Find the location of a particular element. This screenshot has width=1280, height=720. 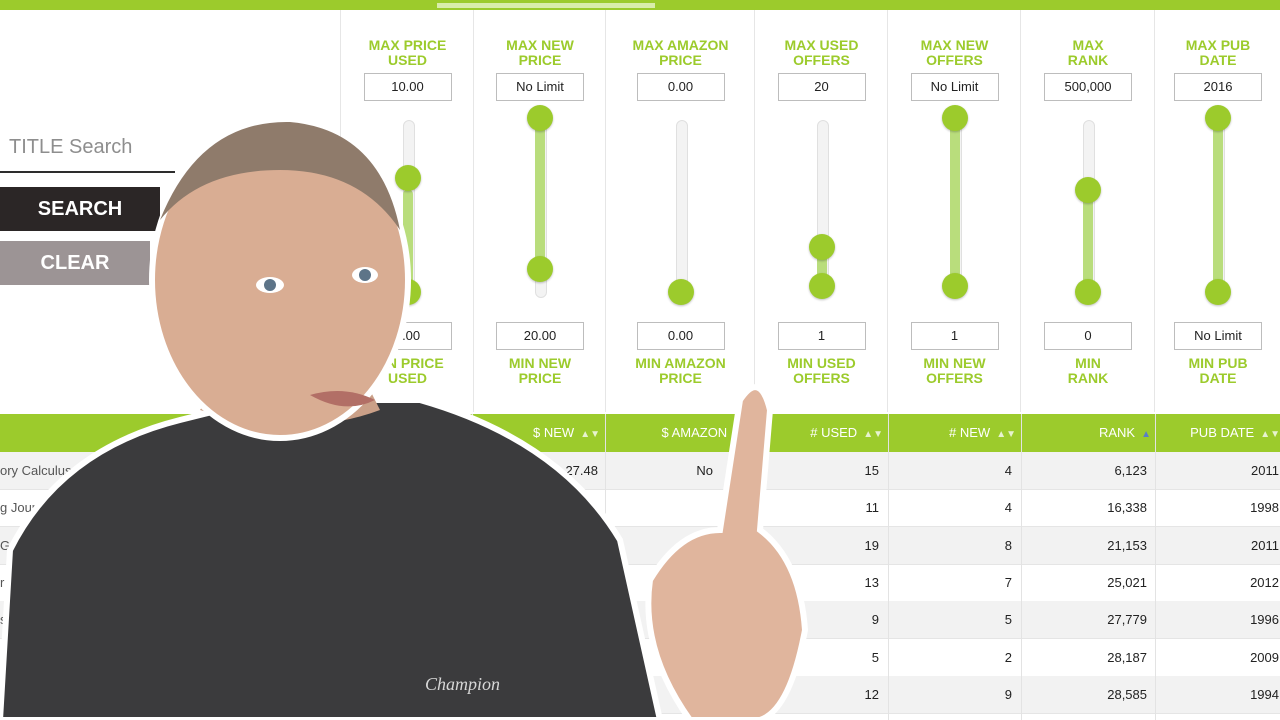

cell-new-count: 5 is located at coordinates (1008, 620).